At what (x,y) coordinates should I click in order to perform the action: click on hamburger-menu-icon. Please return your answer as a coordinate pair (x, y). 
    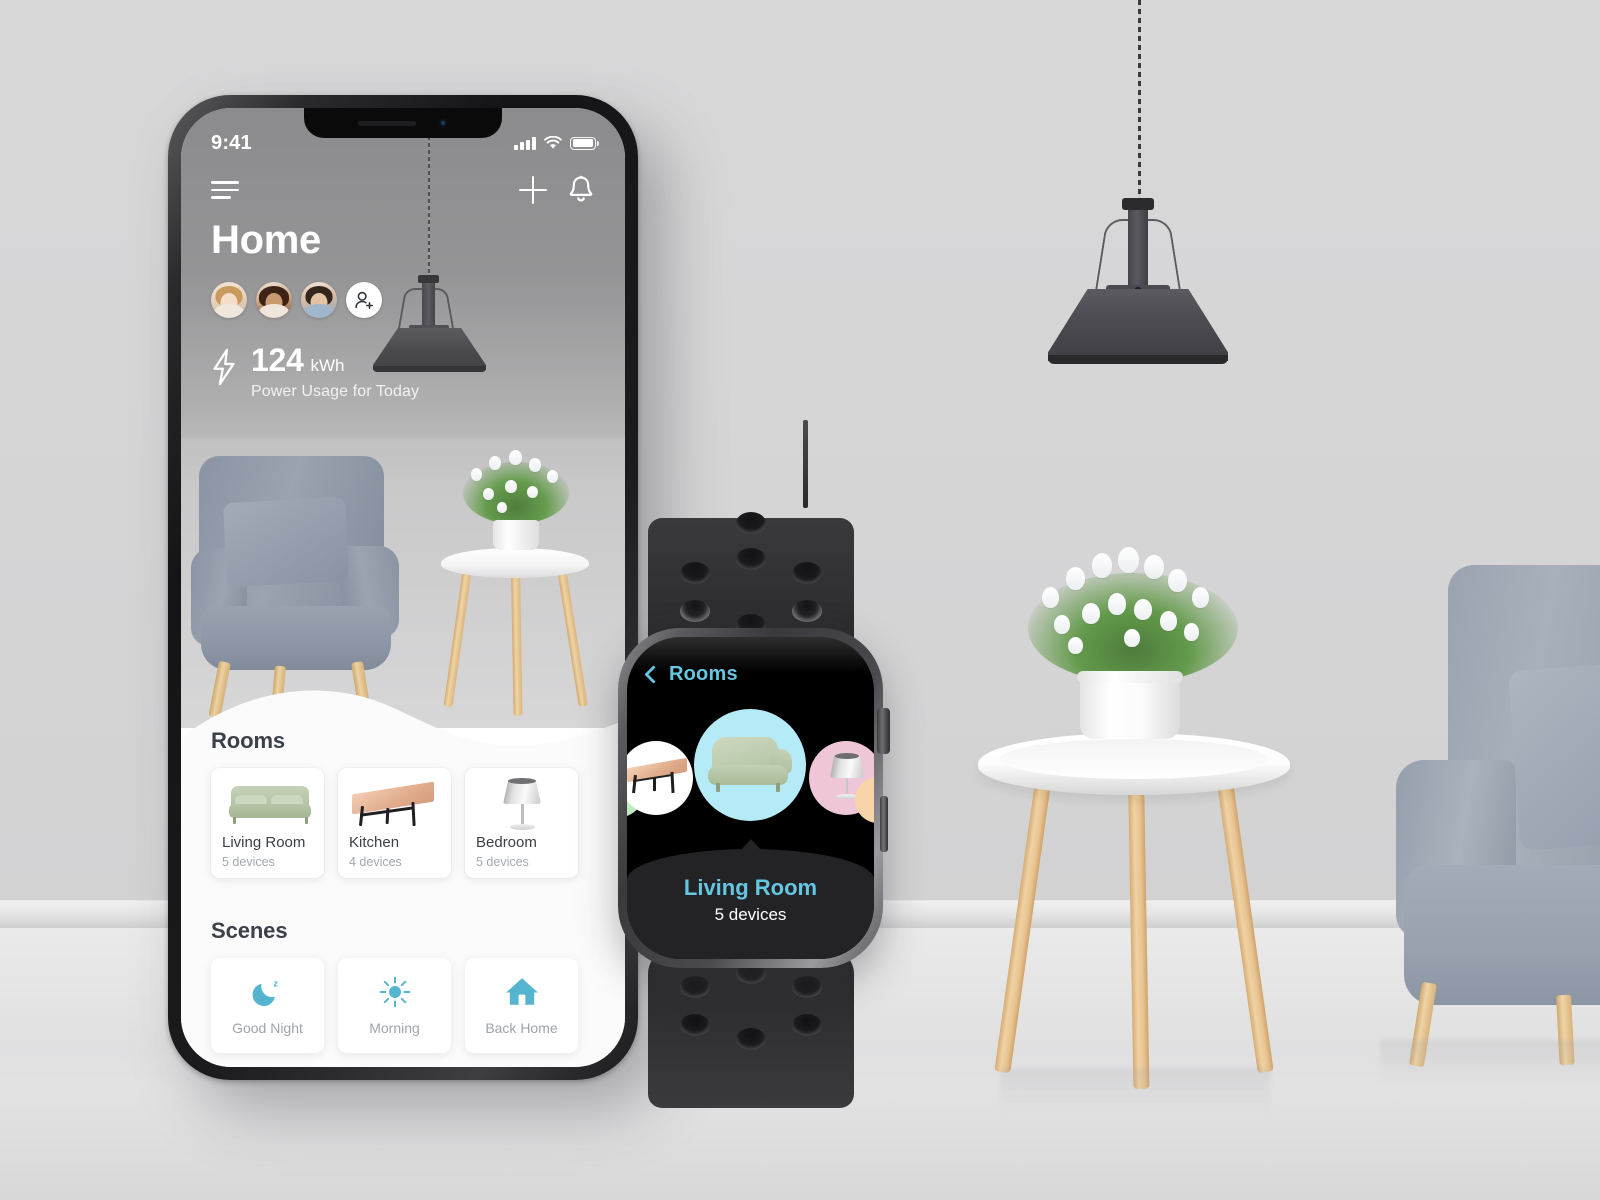
    Looking at the image, I should click on (225, 190).